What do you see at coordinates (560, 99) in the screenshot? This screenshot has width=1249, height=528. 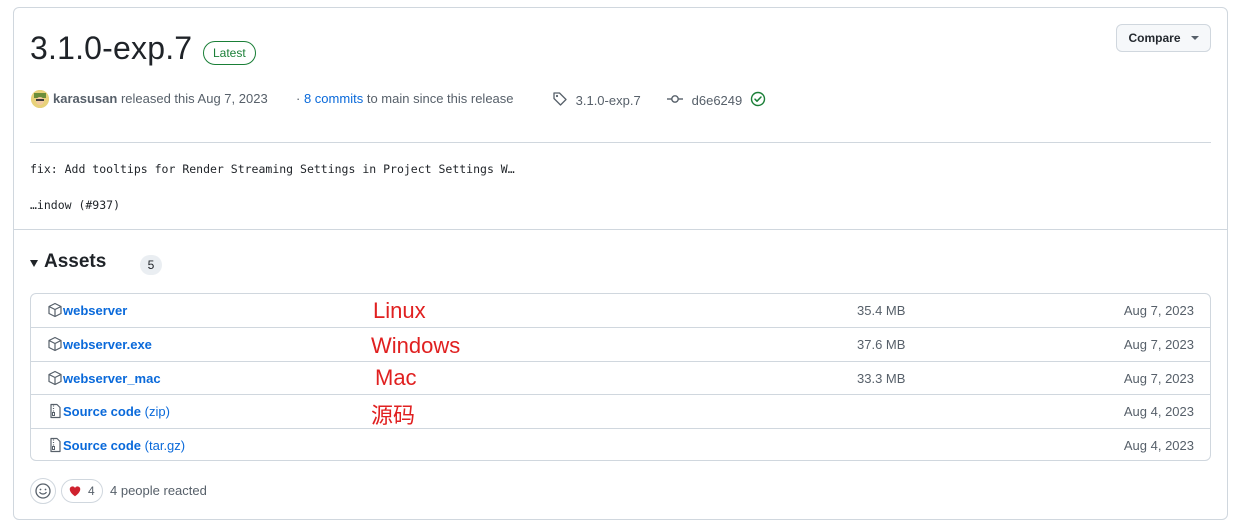 I see `tag-icon` at bounding box center [560, 99].